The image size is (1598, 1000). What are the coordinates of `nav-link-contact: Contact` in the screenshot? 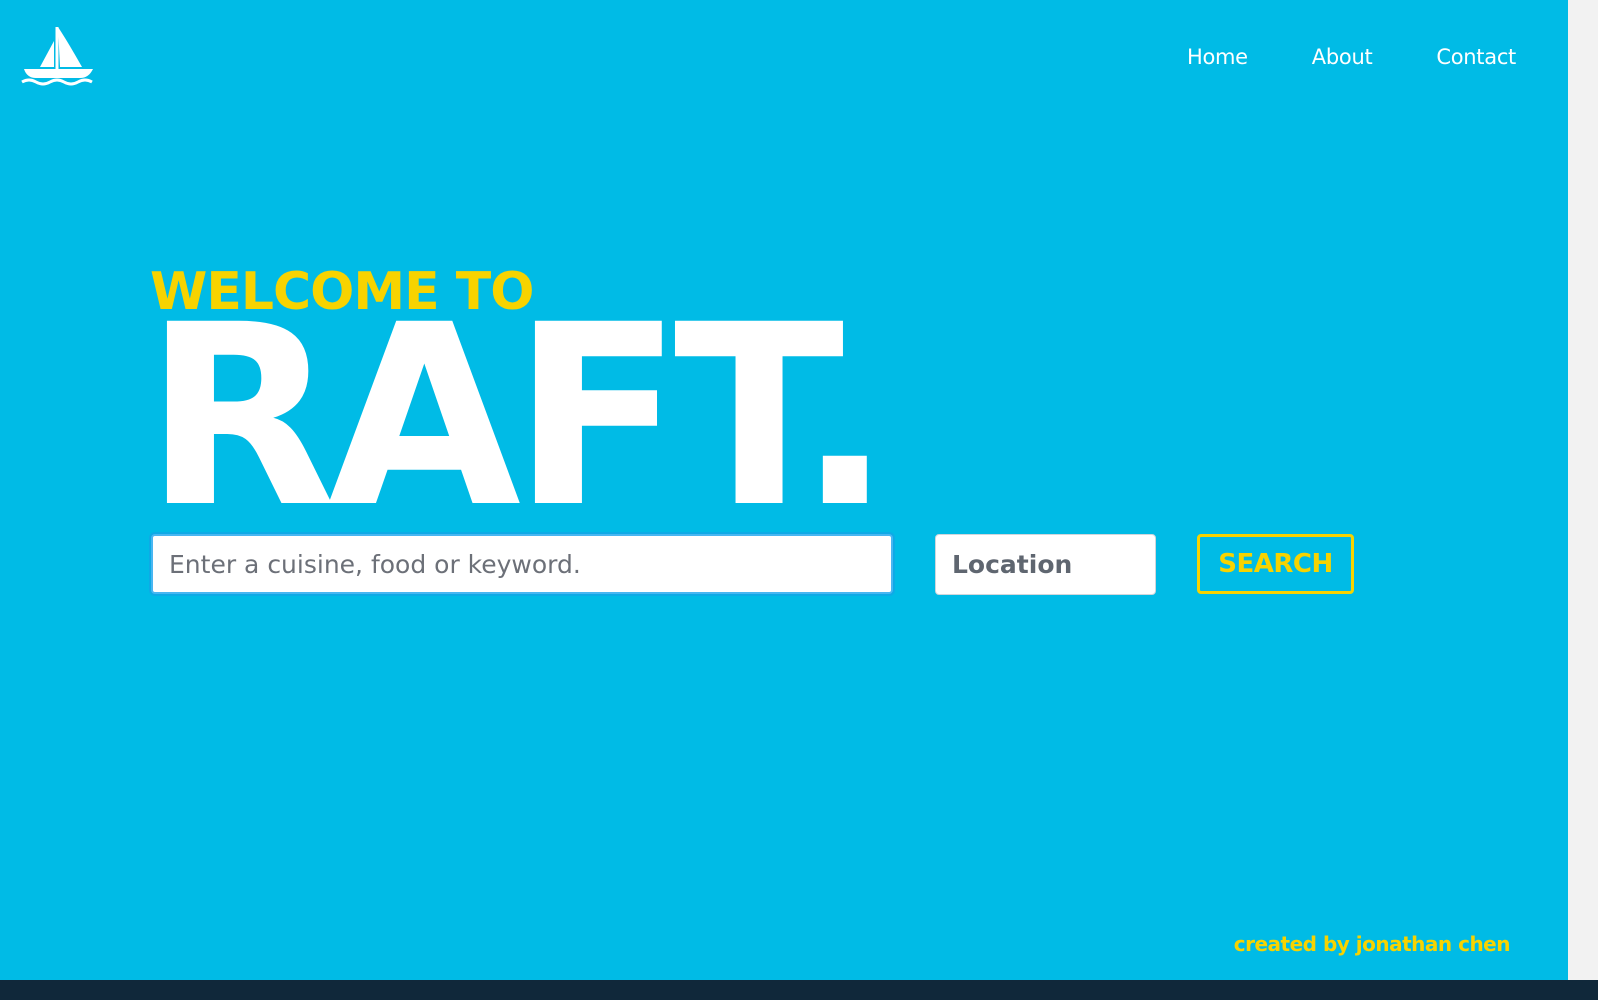 It's located at (1476, 57).